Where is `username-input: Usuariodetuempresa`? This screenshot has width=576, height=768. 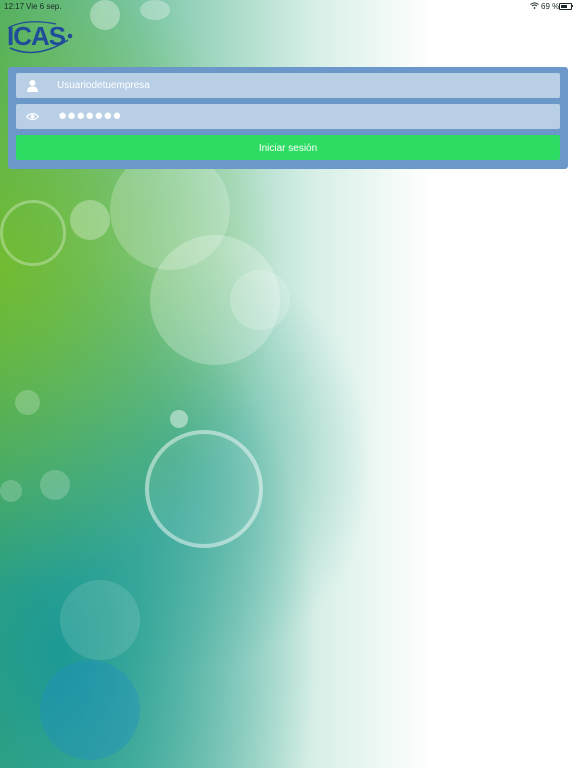
username-input: Usuariodetuempresa is located at coordinates (103, 85).